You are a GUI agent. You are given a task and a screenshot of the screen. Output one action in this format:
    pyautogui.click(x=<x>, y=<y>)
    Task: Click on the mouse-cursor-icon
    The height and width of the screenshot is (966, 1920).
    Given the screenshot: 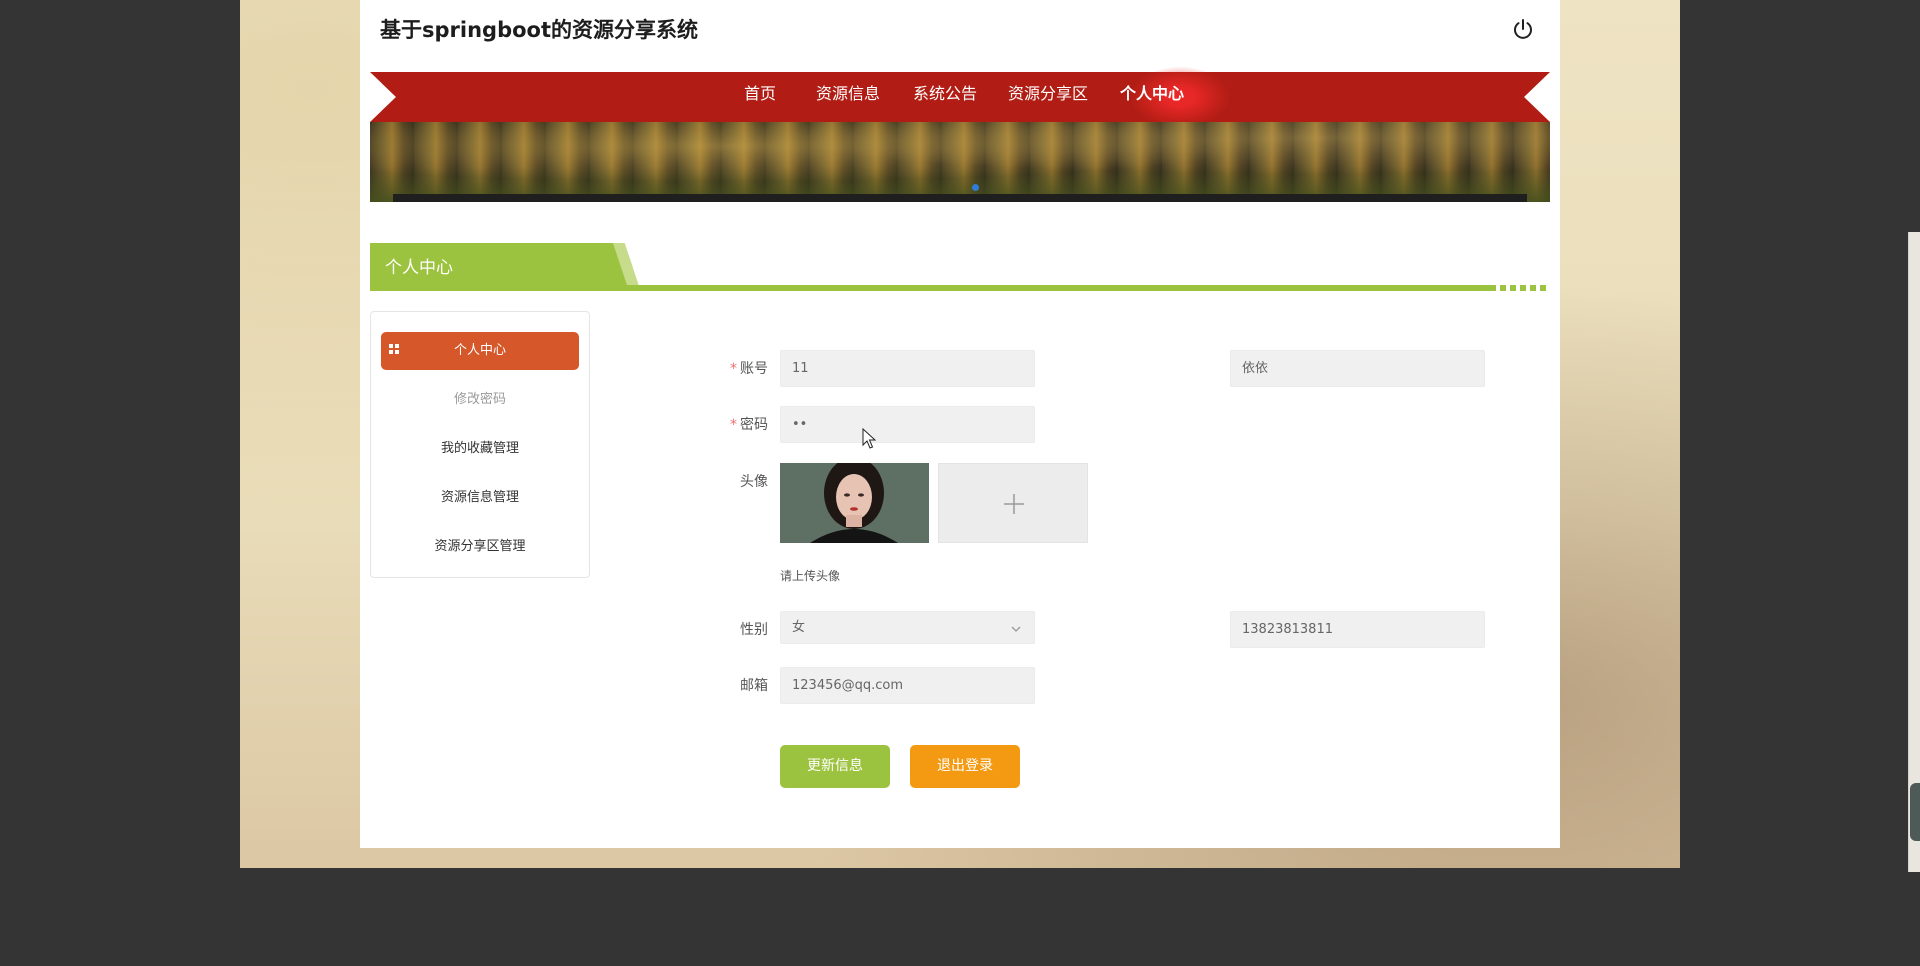 What is the action you would take?
    pyautogui.click(x=869, y=438)
    